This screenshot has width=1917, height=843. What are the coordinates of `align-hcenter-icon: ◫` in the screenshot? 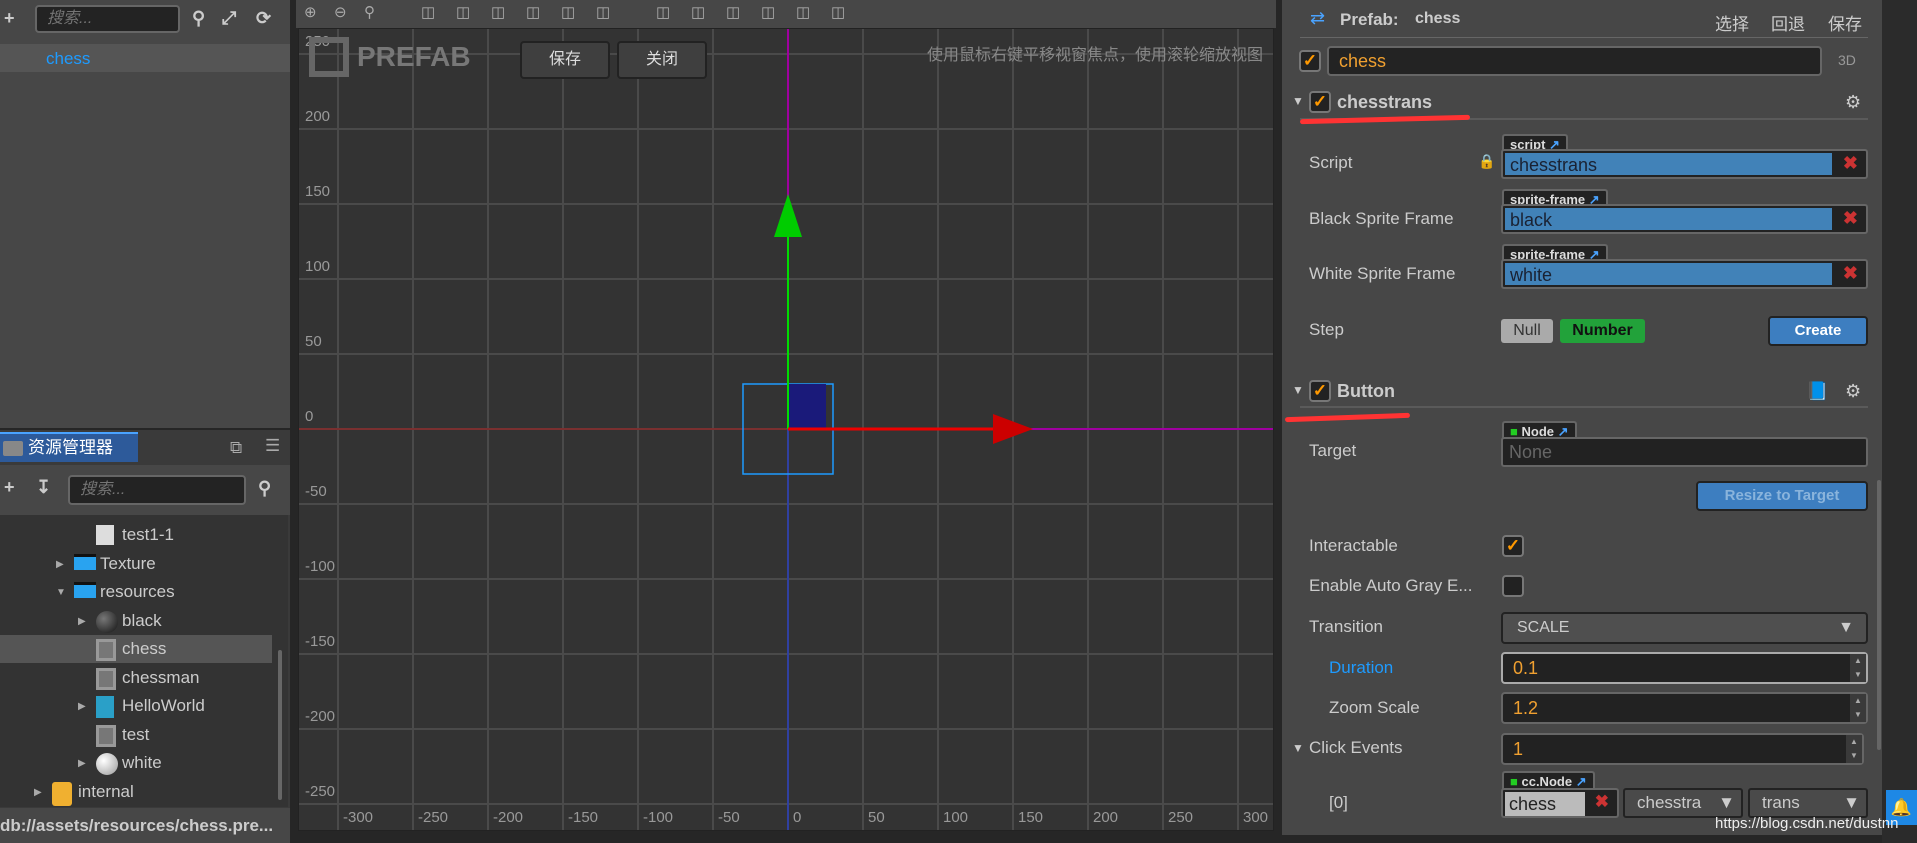 It's located at (568, 12).